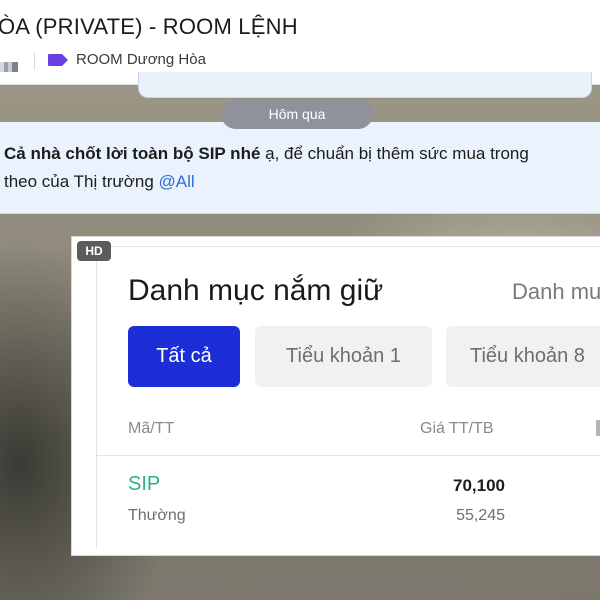 The image size is (600, 600). What do you see at coordinates (479, 485) in the screenshot?
I see `market-price: 70,100` at bounding box center [479, 485].